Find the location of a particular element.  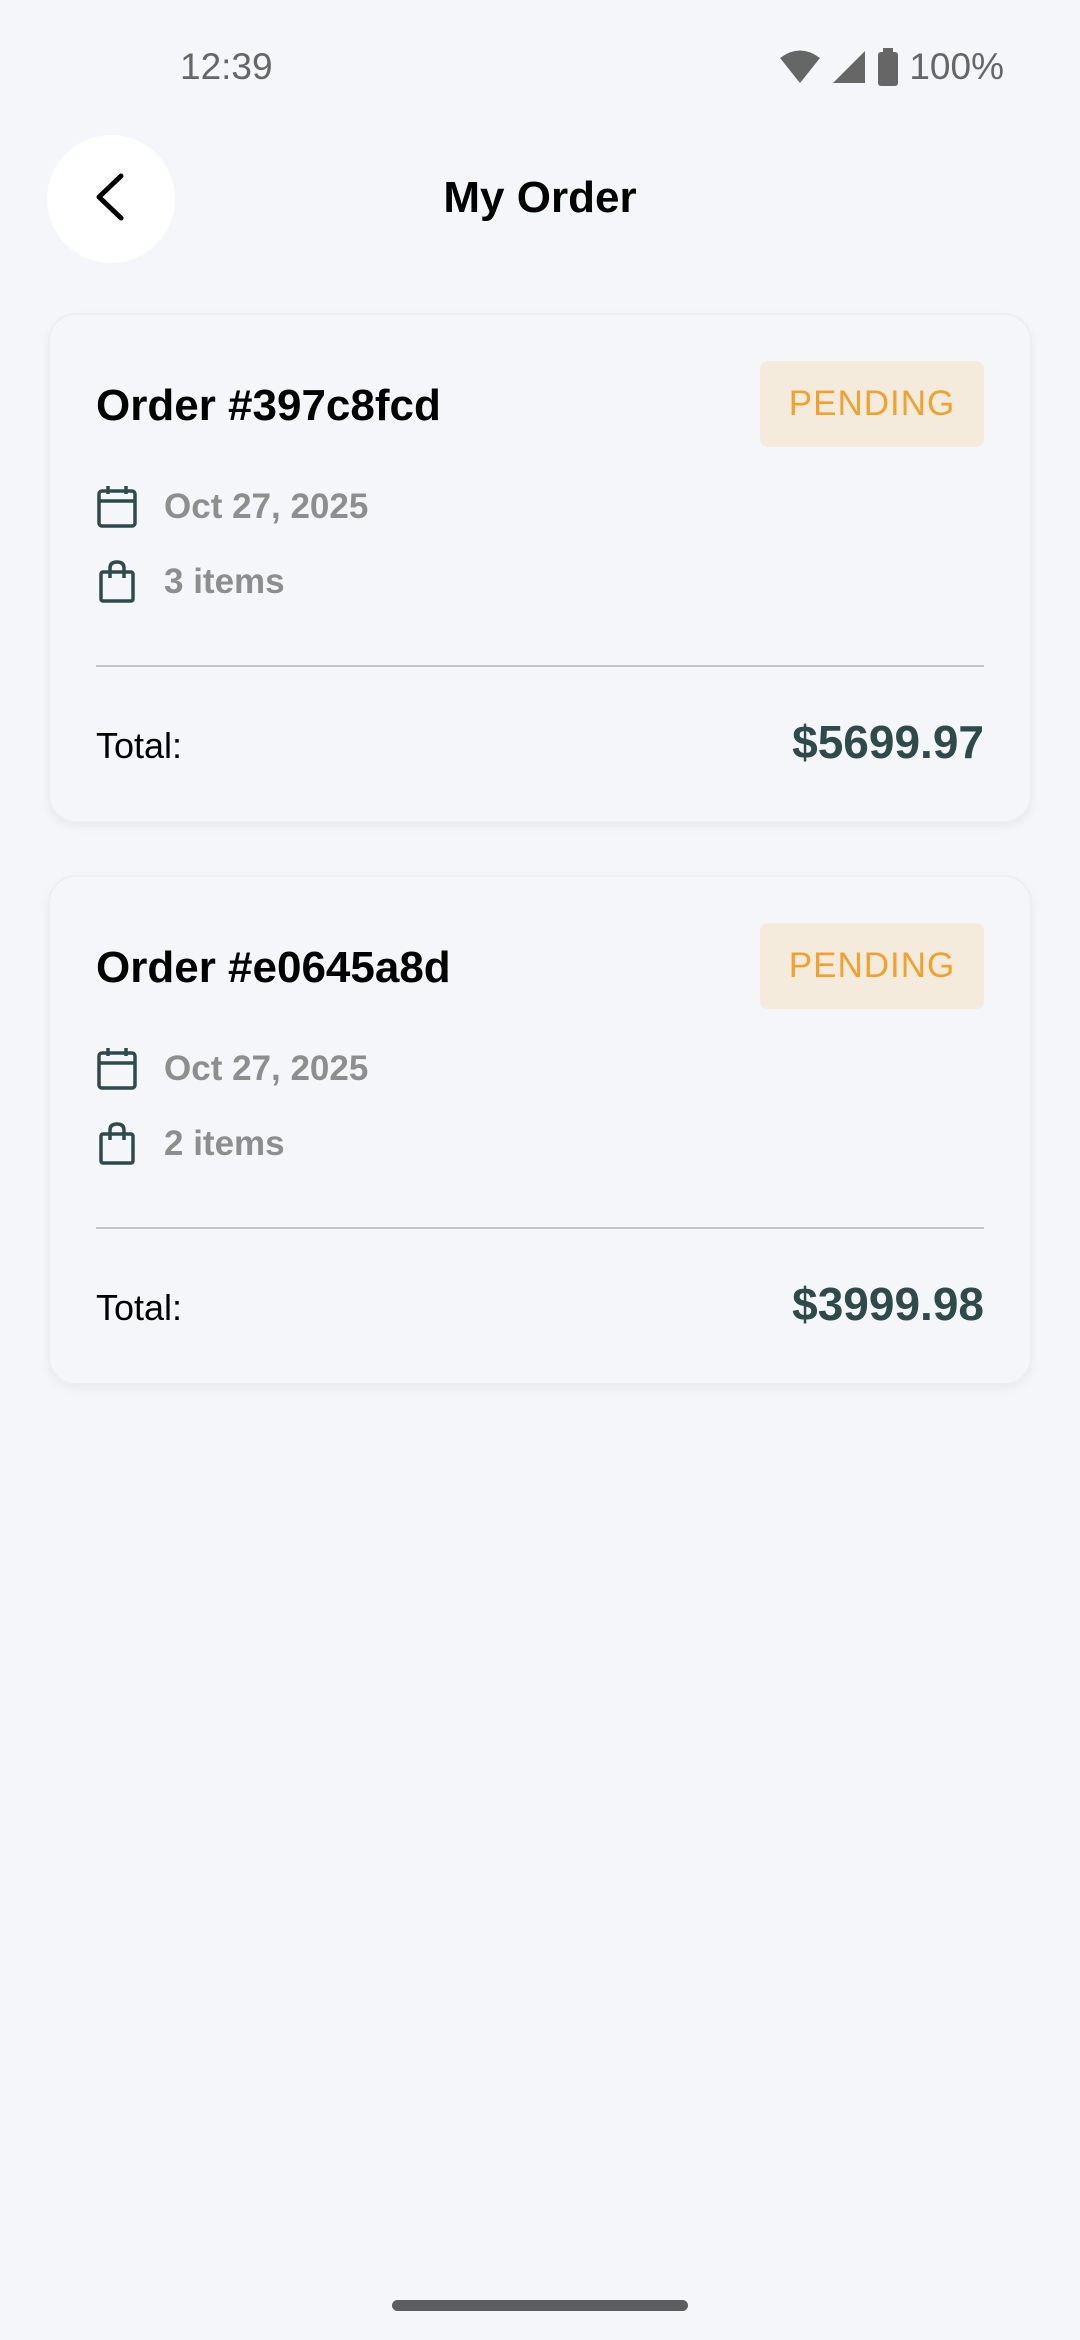

page-title: My Order is located at coordinates (540, 197).